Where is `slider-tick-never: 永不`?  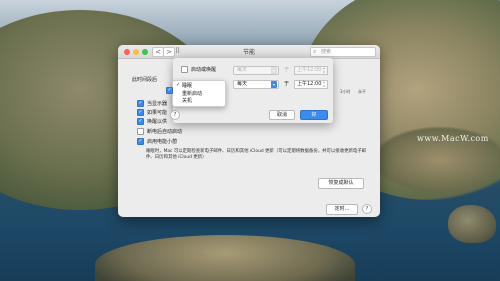
slider-tick-never: 永不 is located at coordinates (362, 91).